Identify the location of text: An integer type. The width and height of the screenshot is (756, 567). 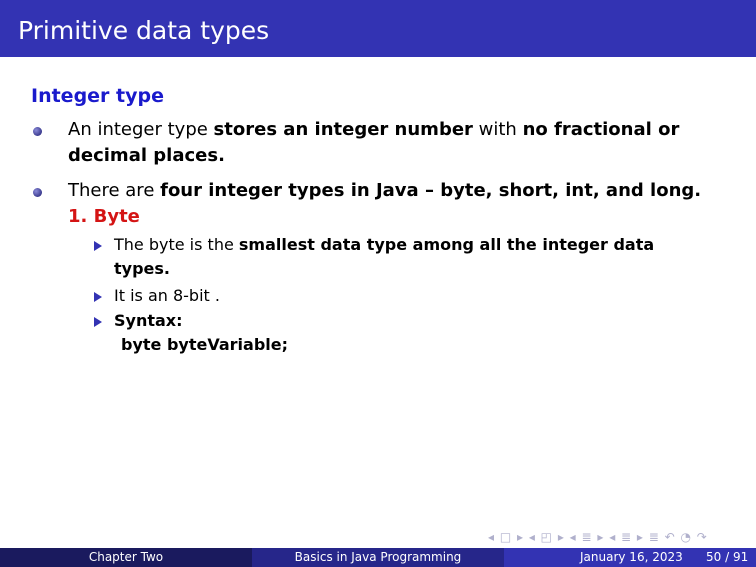
(141, 129).